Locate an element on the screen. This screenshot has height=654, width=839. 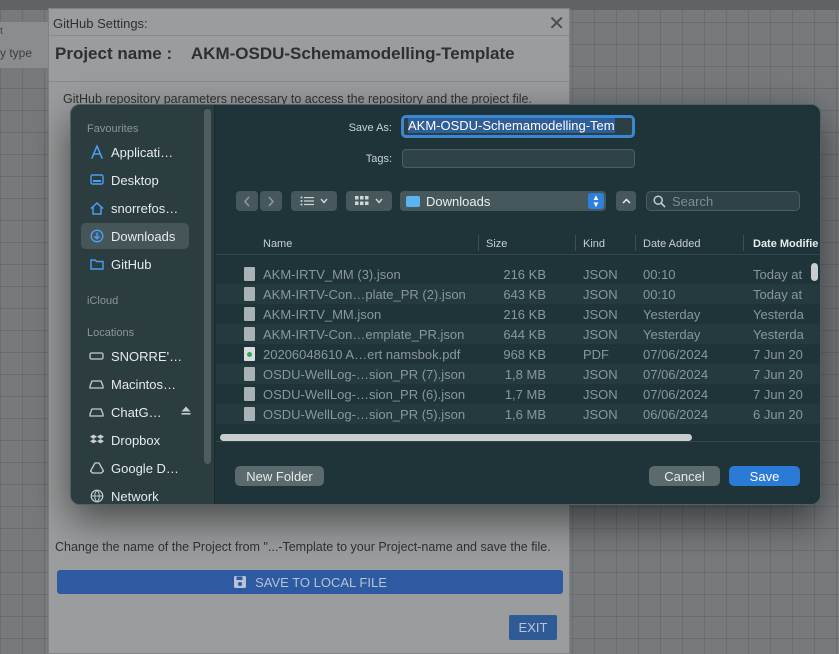
cell-name: 20206048610 A…ert namsbok.pdf is located at coordinates (362, 354).